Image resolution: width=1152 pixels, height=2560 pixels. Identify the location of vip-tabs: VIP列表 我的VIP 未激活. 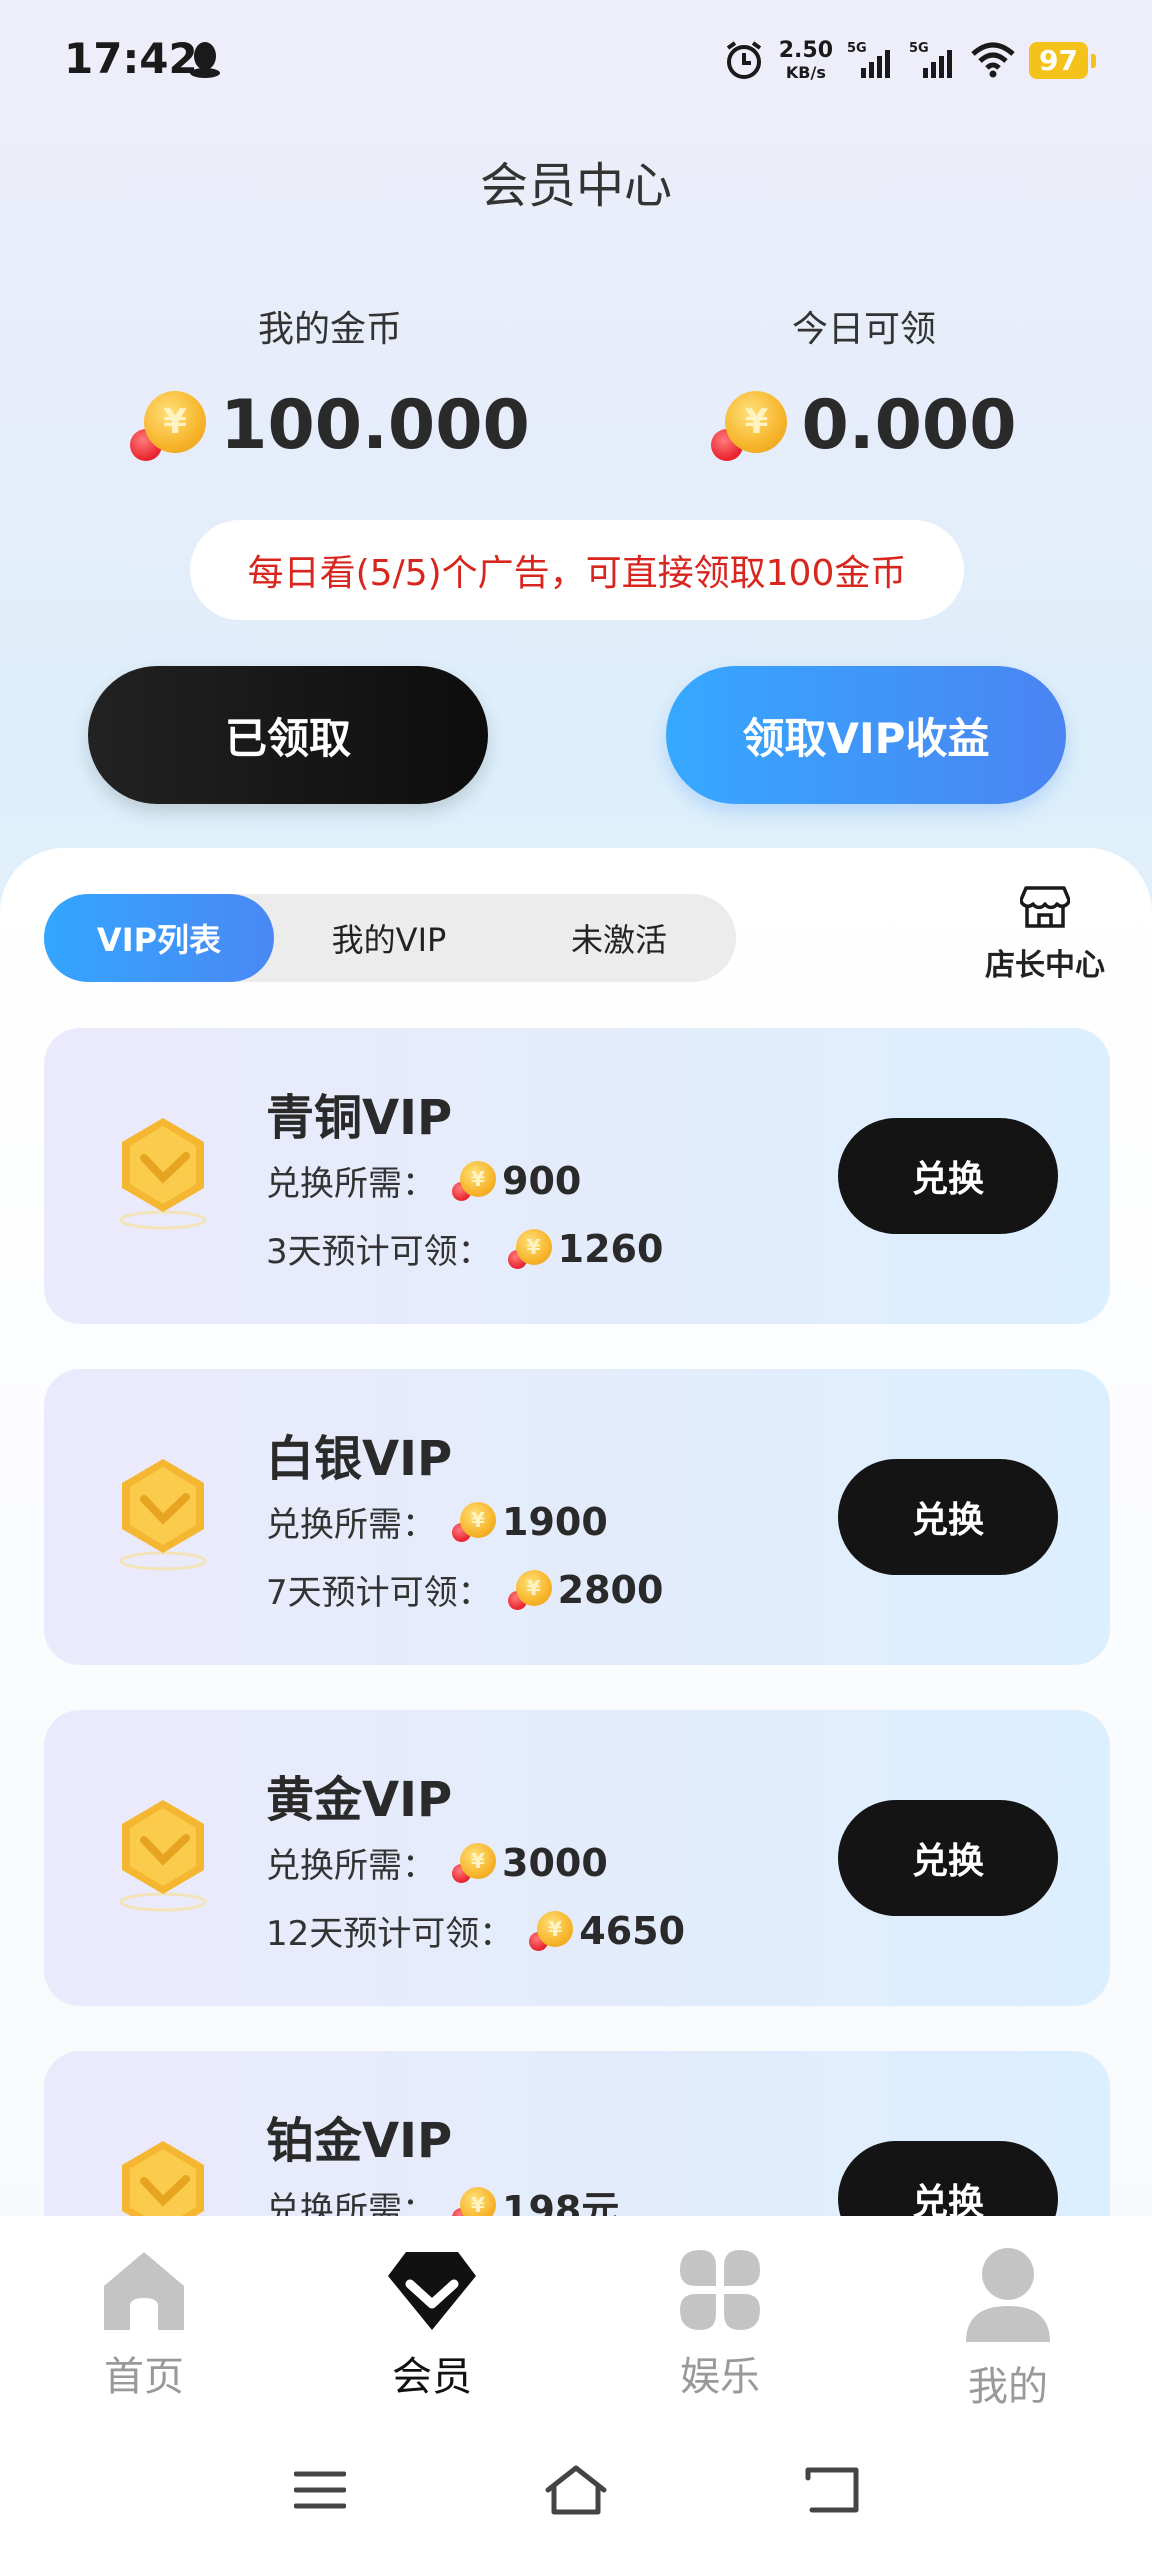
(390, 938).